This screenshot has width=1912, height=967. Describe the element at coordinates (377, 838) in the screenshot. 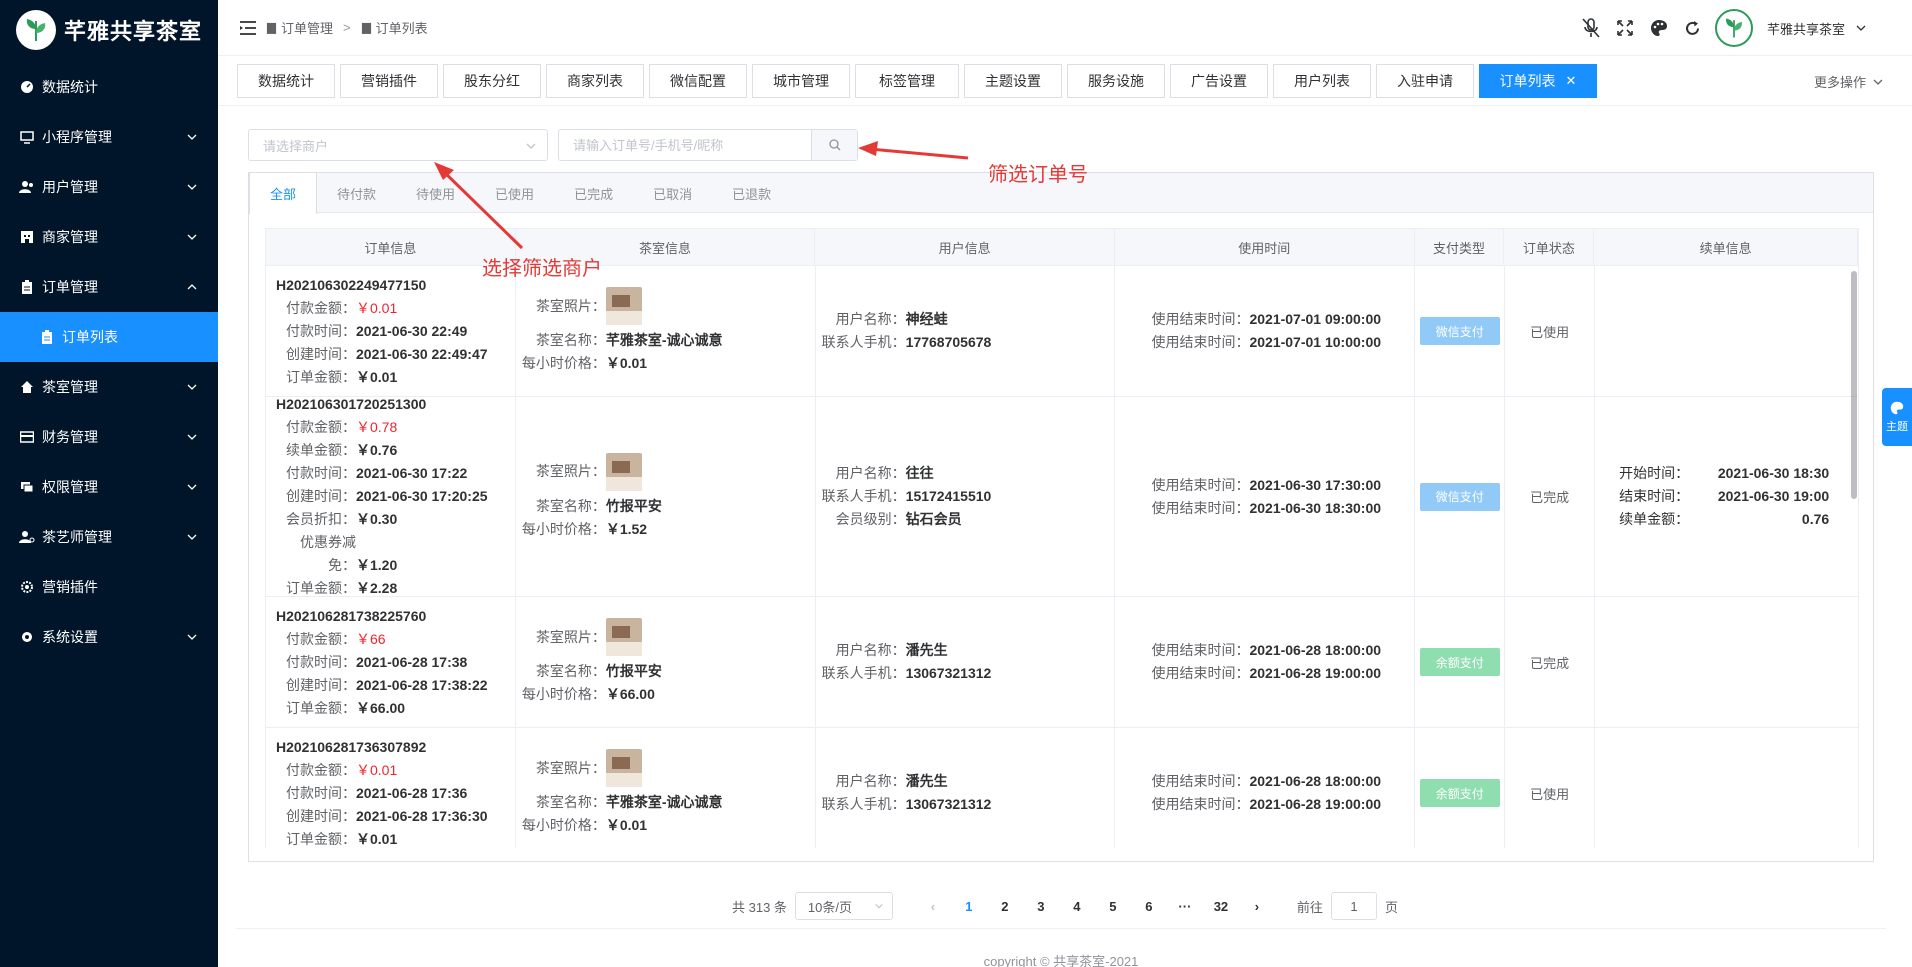

I see `order-amount: ￥0.01` at that location.